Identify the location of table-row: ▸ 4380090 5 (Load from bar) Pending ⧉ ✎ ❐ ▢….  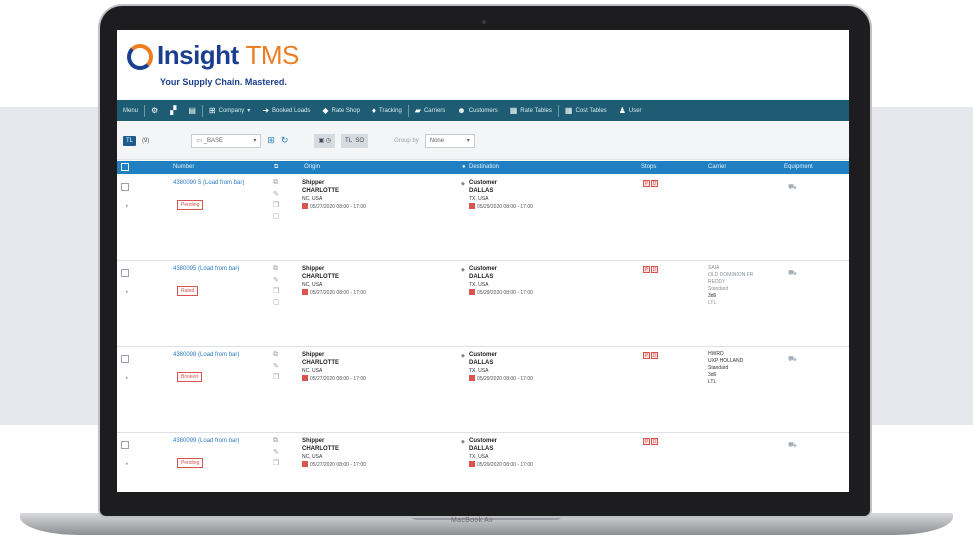
(483, 218).